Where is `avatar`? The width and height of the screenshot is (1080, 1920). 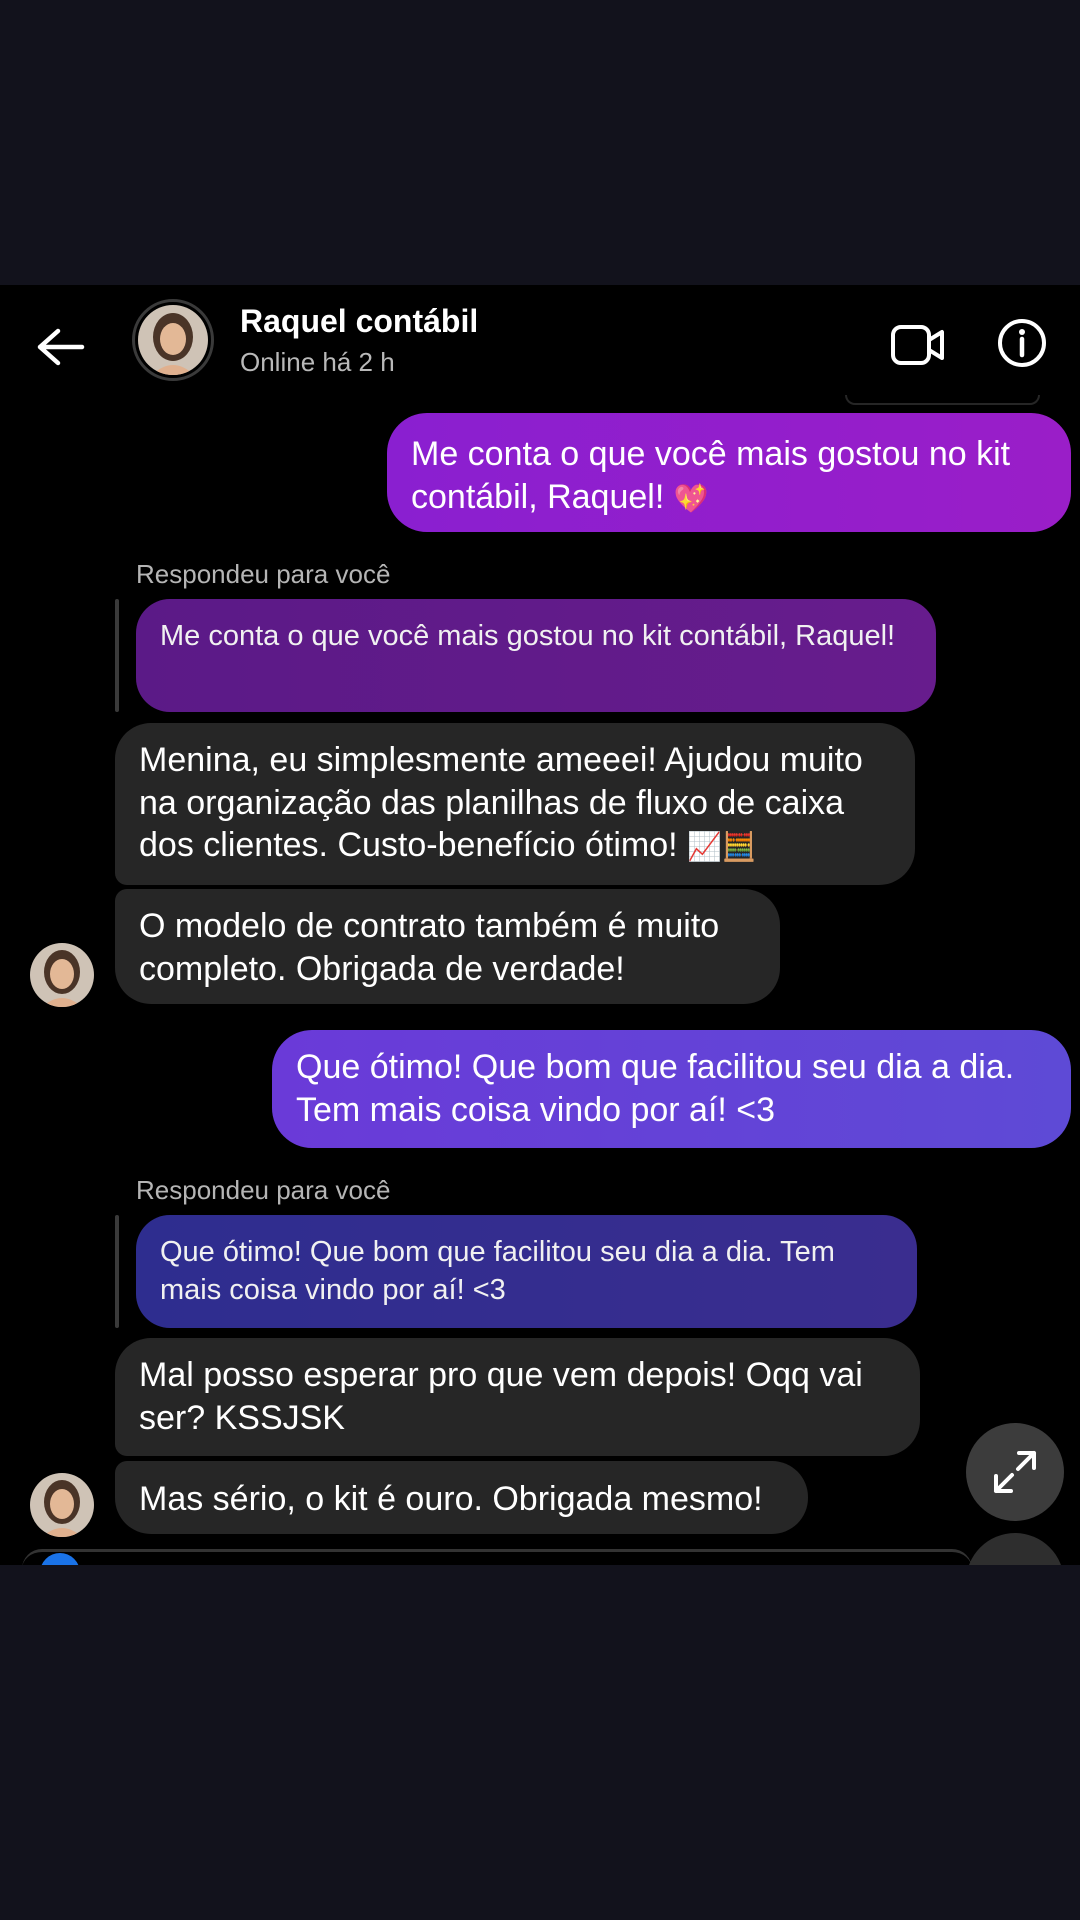 avatar is located at coordinates (173, 340).